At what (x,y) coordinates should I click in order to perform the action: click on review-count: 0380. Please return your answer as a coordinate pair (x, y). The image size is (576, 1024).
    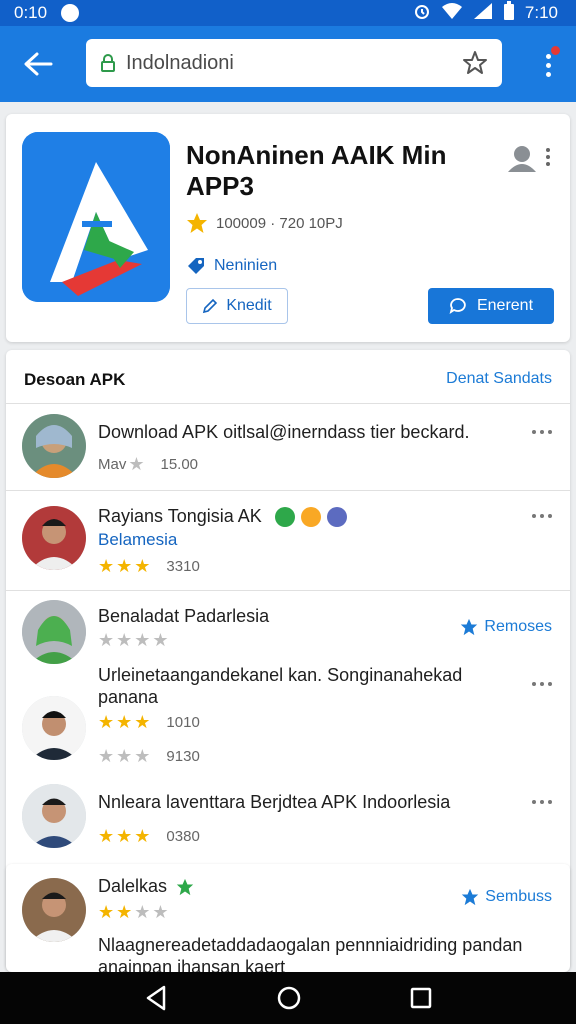
    Looking at the image, I should click on (183, 836).